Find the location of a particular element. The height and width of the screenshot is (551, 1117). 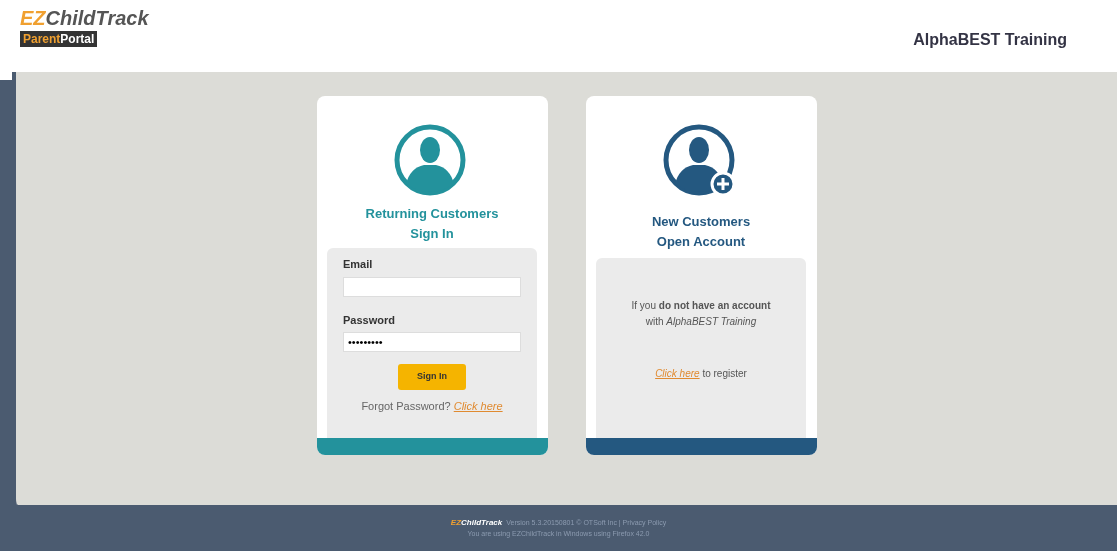

field-label: Email is located at coordinates (358, 264).